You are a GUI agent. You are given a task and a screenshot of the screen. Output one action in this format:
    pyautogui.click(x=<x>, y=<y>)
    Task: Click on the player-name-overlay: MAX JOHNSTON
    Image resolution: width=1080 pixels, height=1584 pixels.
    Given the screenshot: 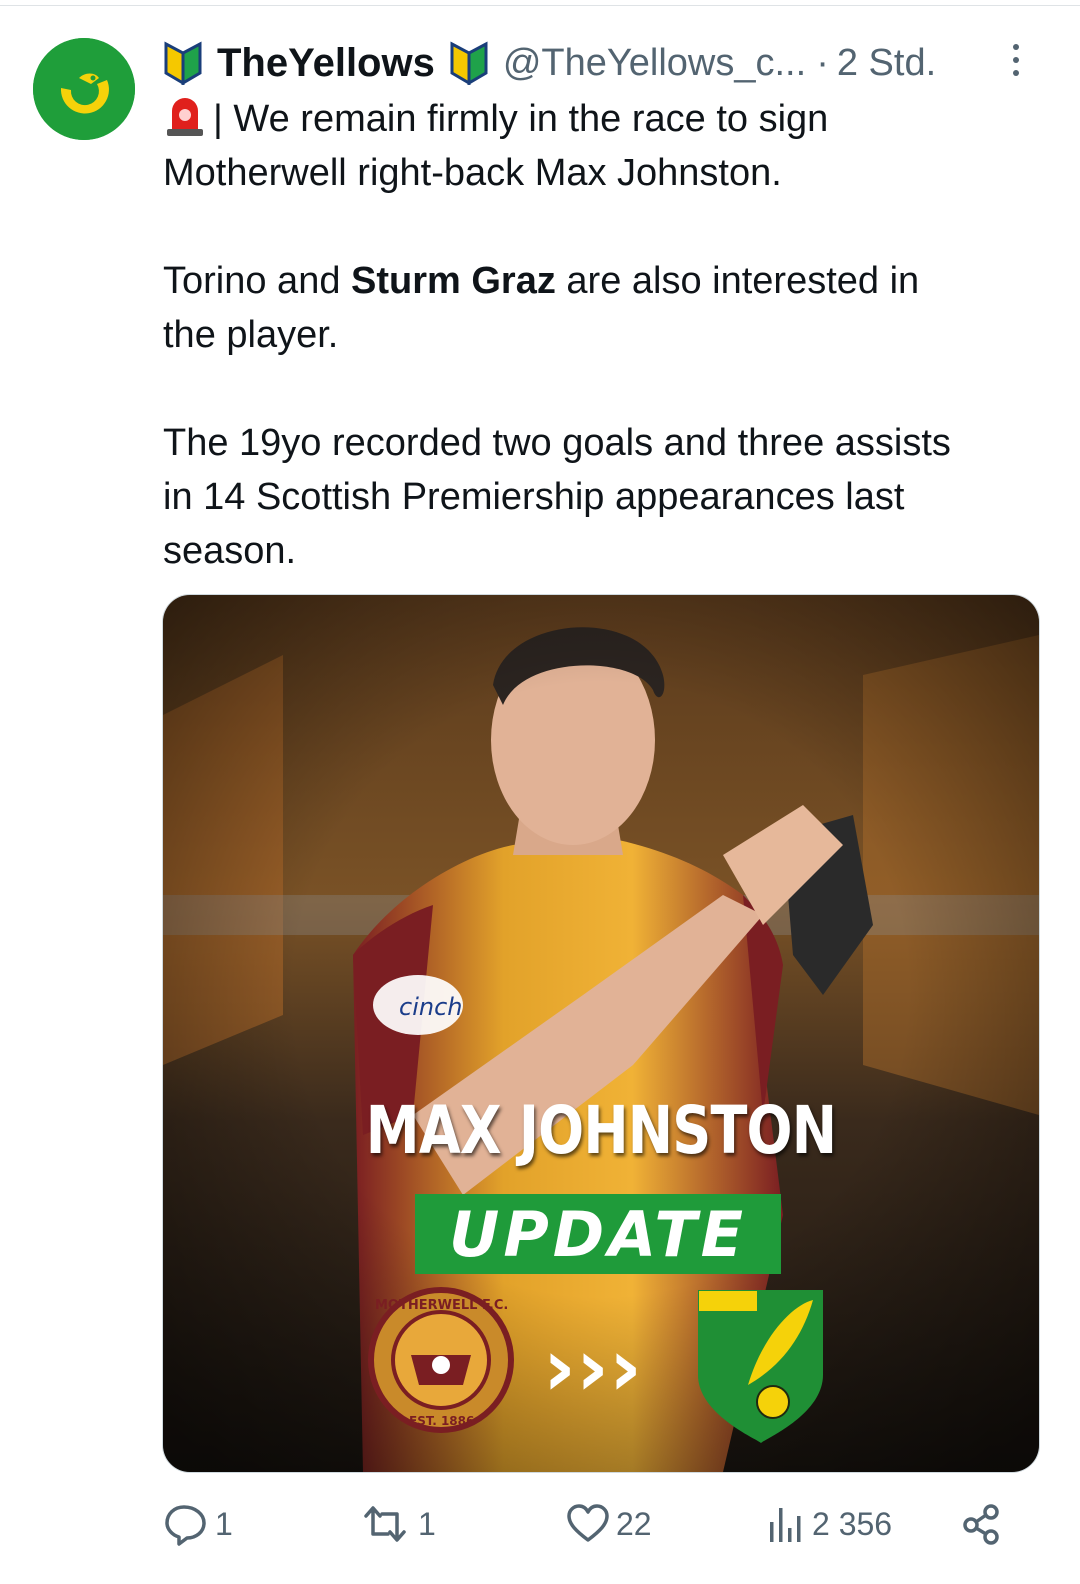 What is the action you would take?
    pyautogui.click(x=601, y=1130)
    